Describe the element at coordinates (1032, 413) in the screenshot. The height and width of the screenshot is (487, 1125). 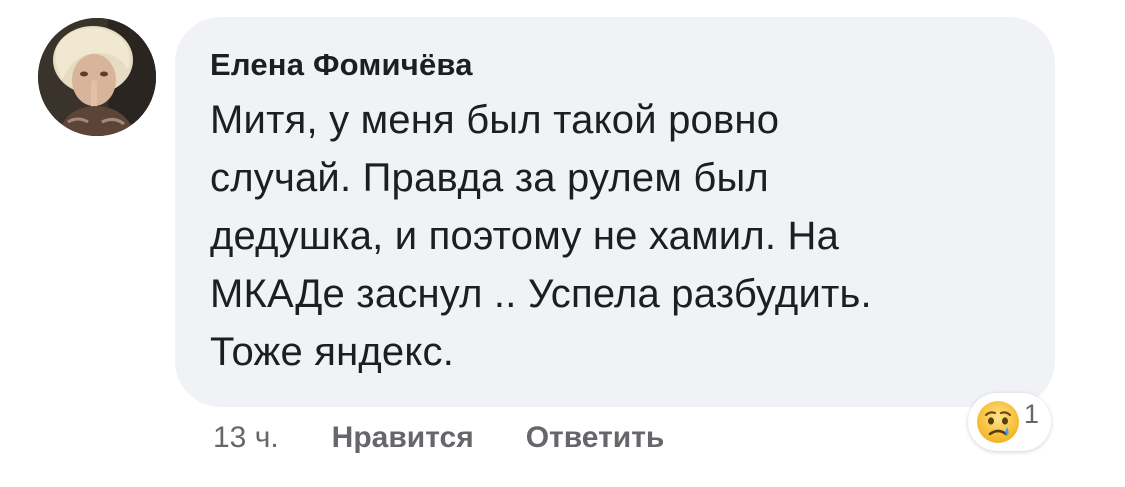
I see `reaction-count: 1` at that location.